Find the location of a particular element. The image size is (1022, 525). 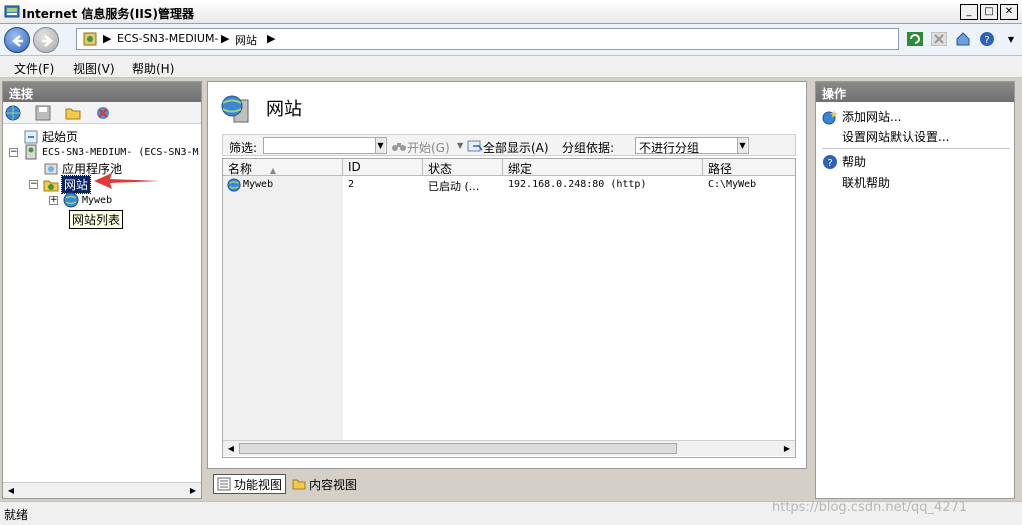

filter-bar: 筛选: ▼ 开始(G) ▼ 全部显示(A) 分组依据: 不进行分组 ▼ is located at coordinates (509, 145).